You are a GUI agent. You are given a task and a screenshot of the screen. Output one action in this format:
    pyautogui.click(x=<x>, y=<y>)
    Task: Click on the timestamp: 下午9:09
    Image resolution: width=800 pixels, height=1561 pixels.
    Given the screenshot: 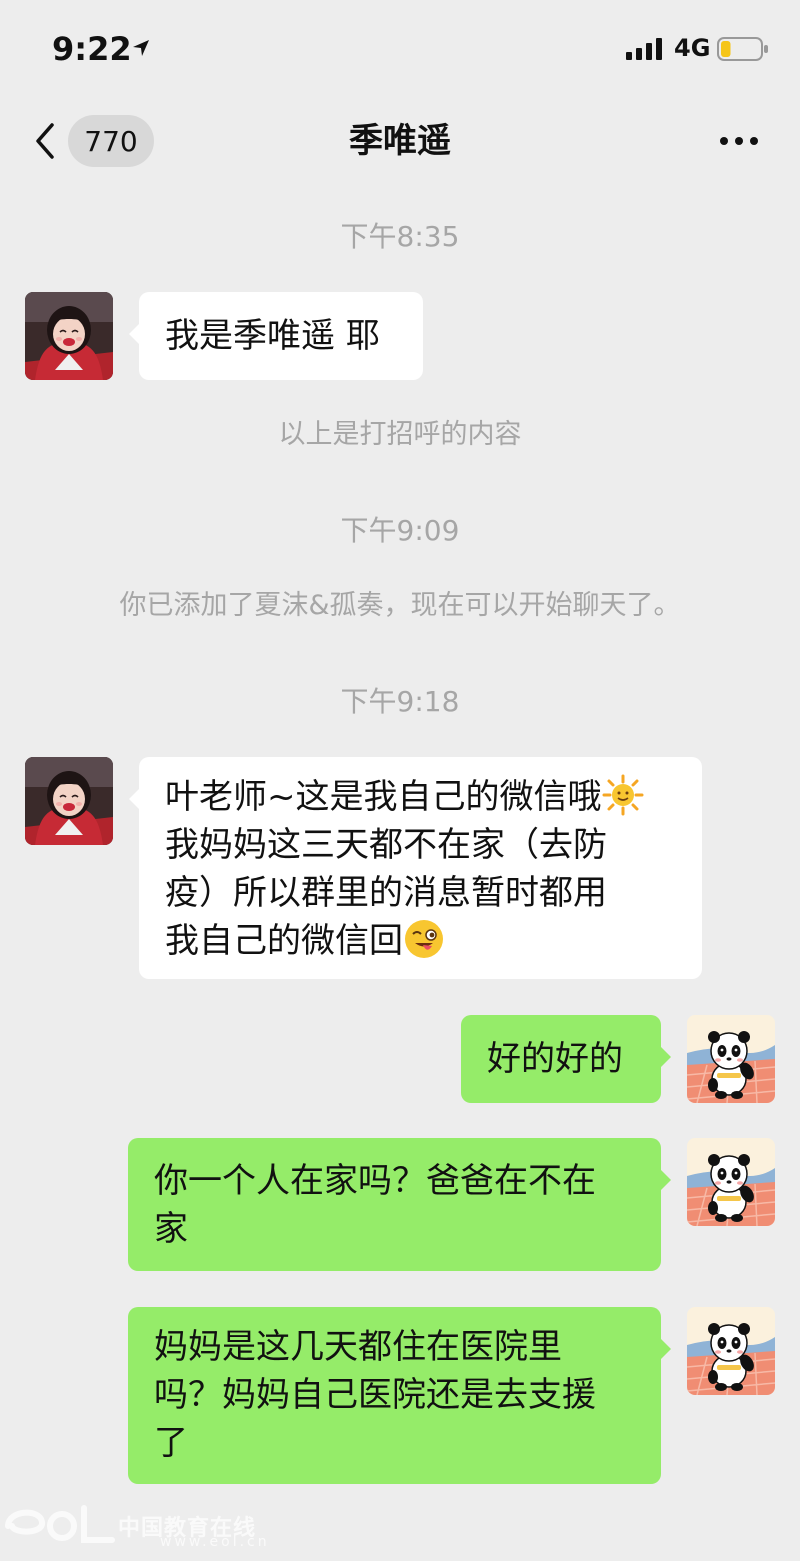 What is the action you would take?
    pyautogui.click(x=400, y=530)
    